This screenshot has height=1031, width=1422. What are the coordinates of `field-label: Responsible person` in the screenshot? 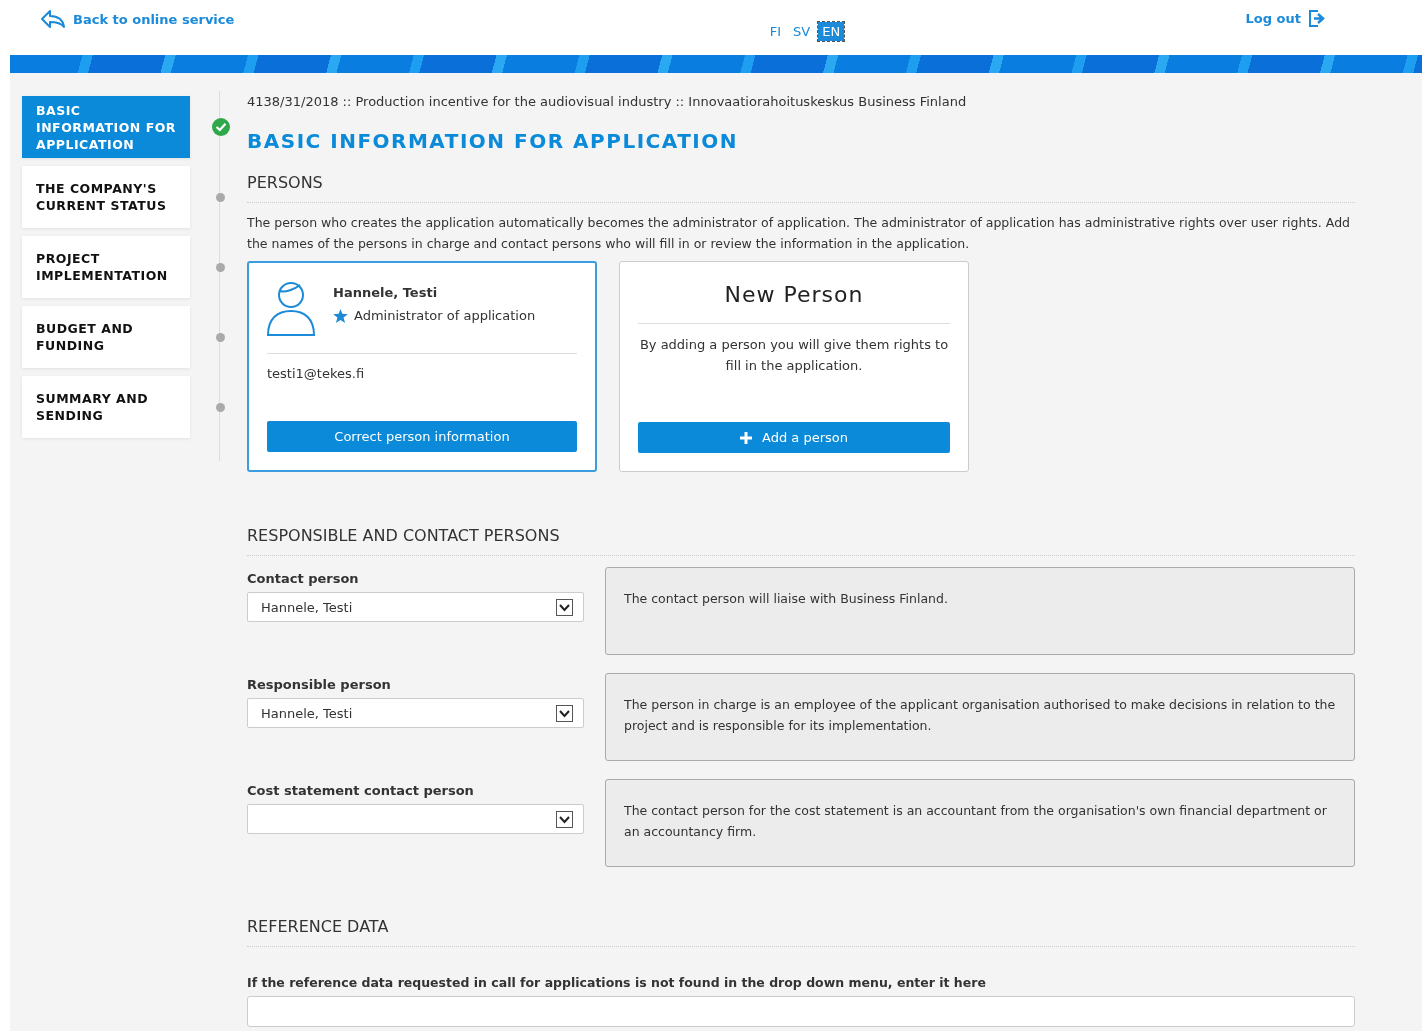 It's located at (319, 684).